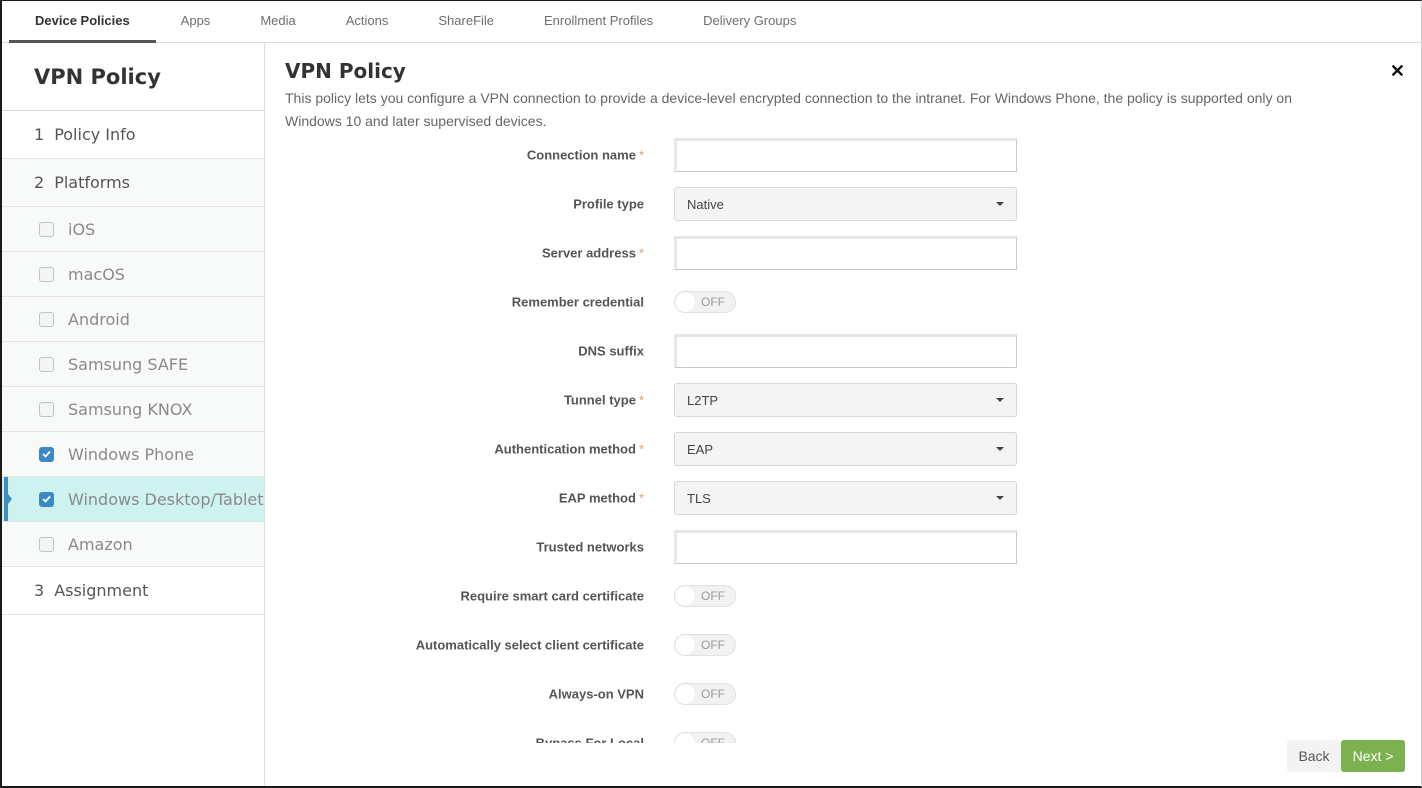 The image size is (1422, 788). I want to click on select-value: TLS, so click(699, 498).